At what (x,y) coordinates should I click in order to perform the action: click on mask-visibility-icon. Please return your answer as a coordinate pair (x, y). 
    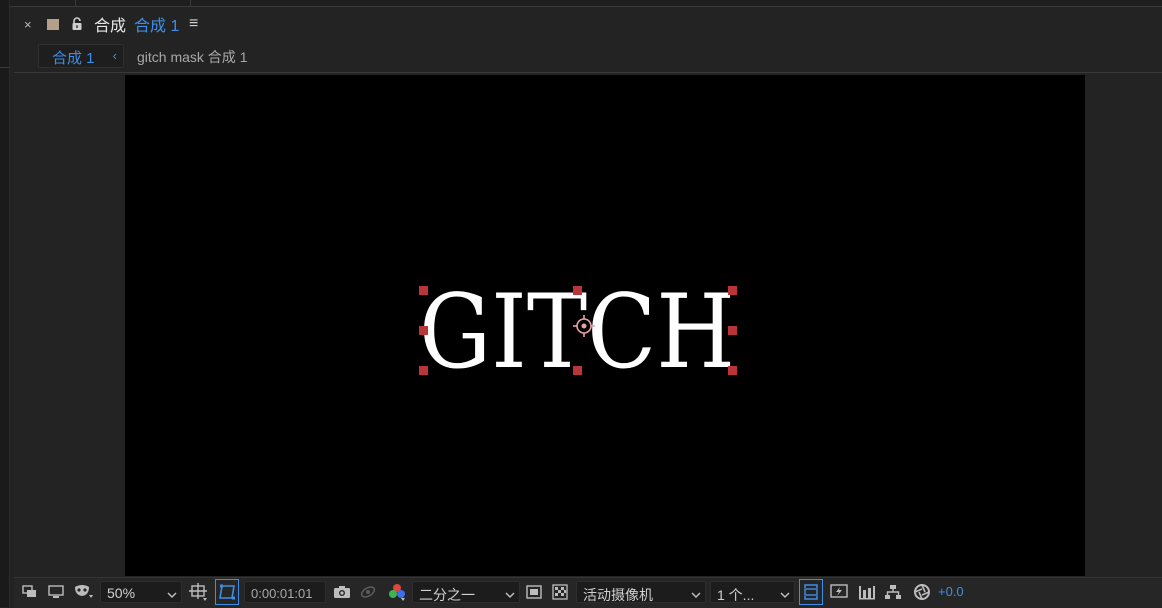
    Looking at the image, I should click on (84, 592).